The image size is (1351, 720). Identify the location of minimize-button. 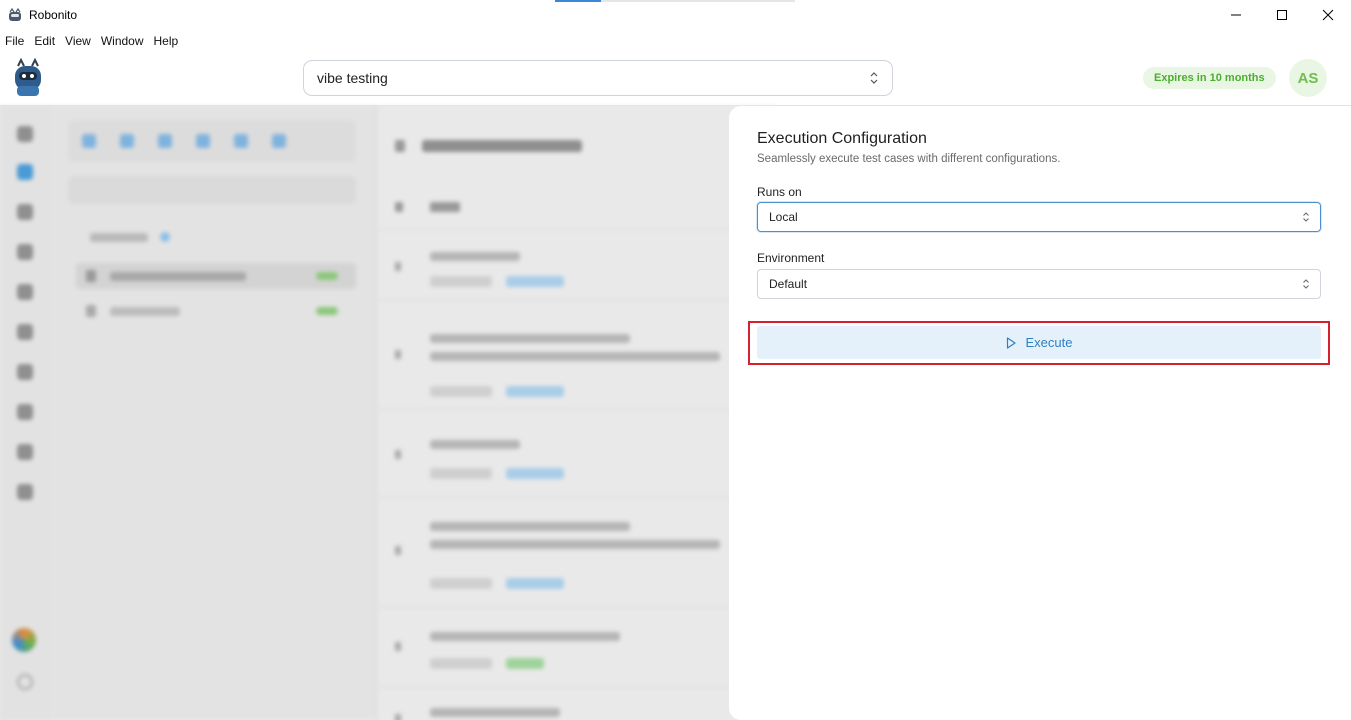
(1236, 15).